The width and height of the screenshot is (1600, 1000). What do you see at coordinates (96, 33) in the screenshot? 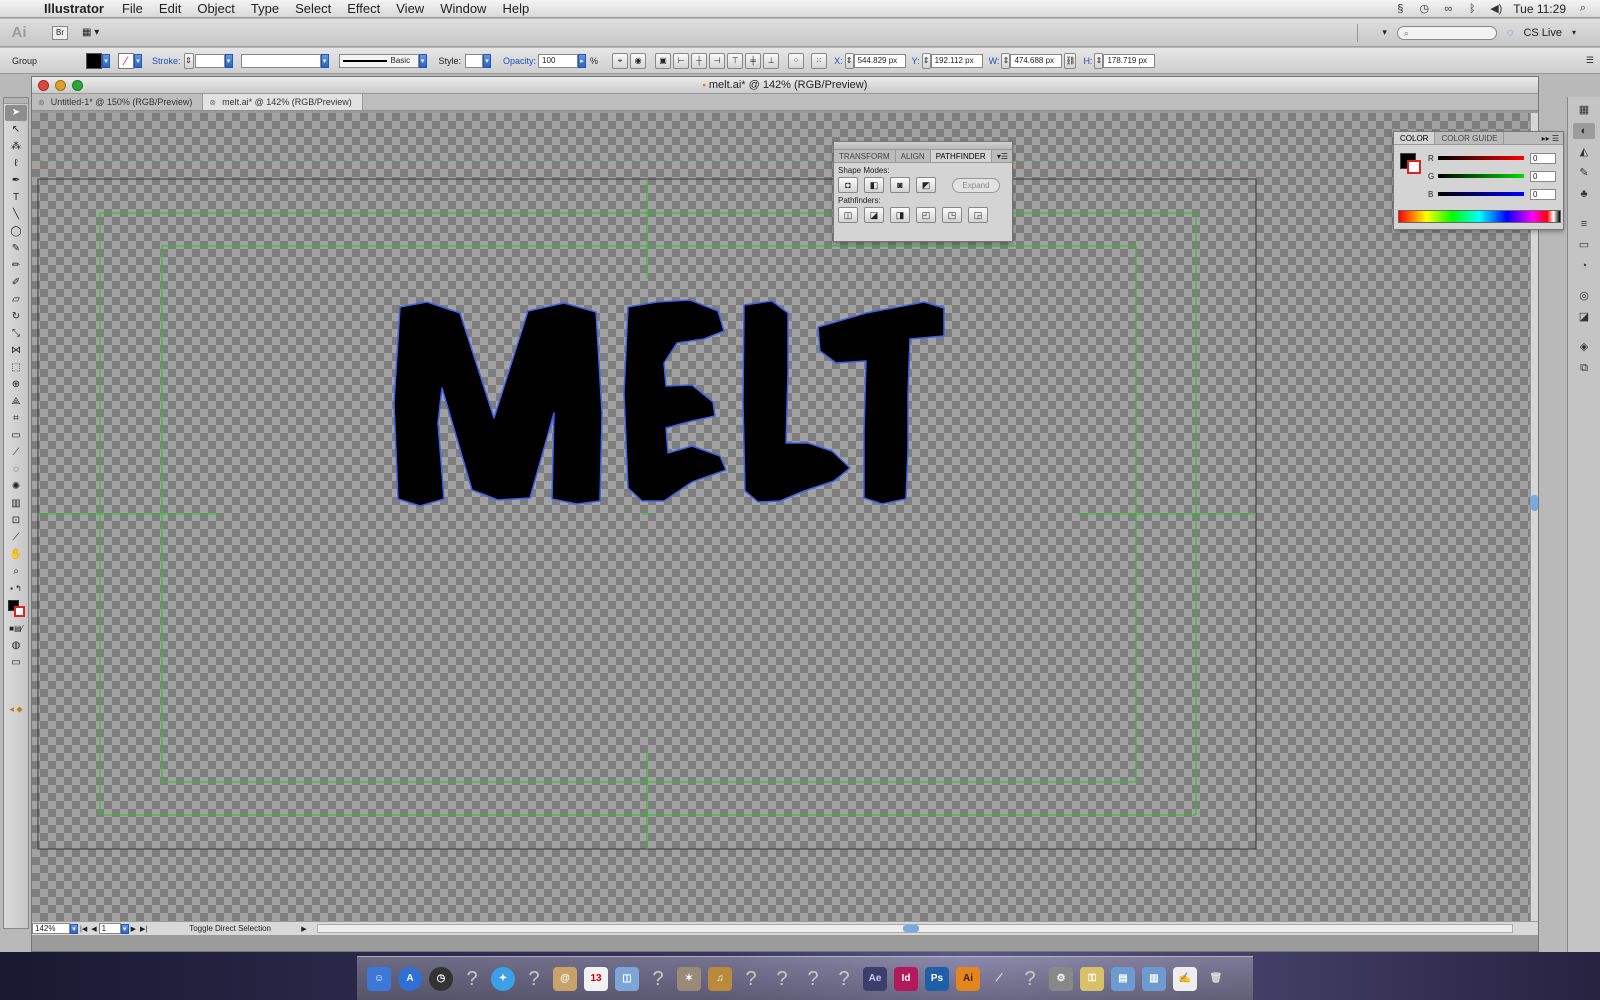
I see `arrange-documents-icon: ▦ ▾` at bounding box center [96, 33].